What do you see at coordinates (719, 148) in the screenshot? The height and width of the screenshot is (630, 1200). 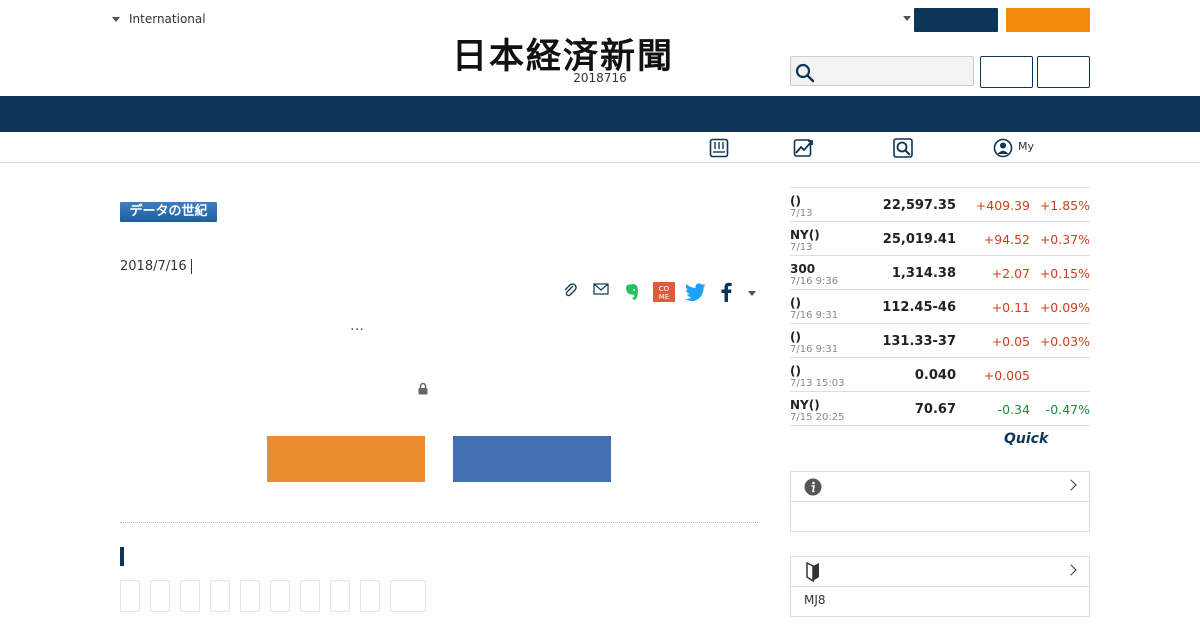 I see `newspaper-icon` at bounding box center [719, 148].